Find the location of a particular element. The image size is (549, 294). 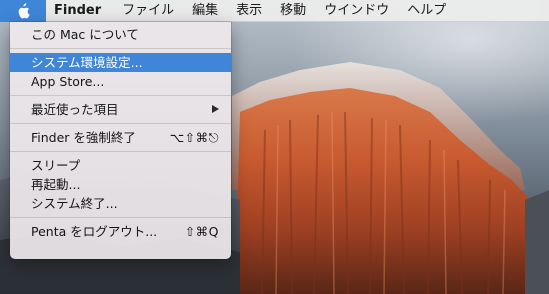

keyboard-shortcut: ⌥⇧⌘⎋ is located at coordinates (194, 137).